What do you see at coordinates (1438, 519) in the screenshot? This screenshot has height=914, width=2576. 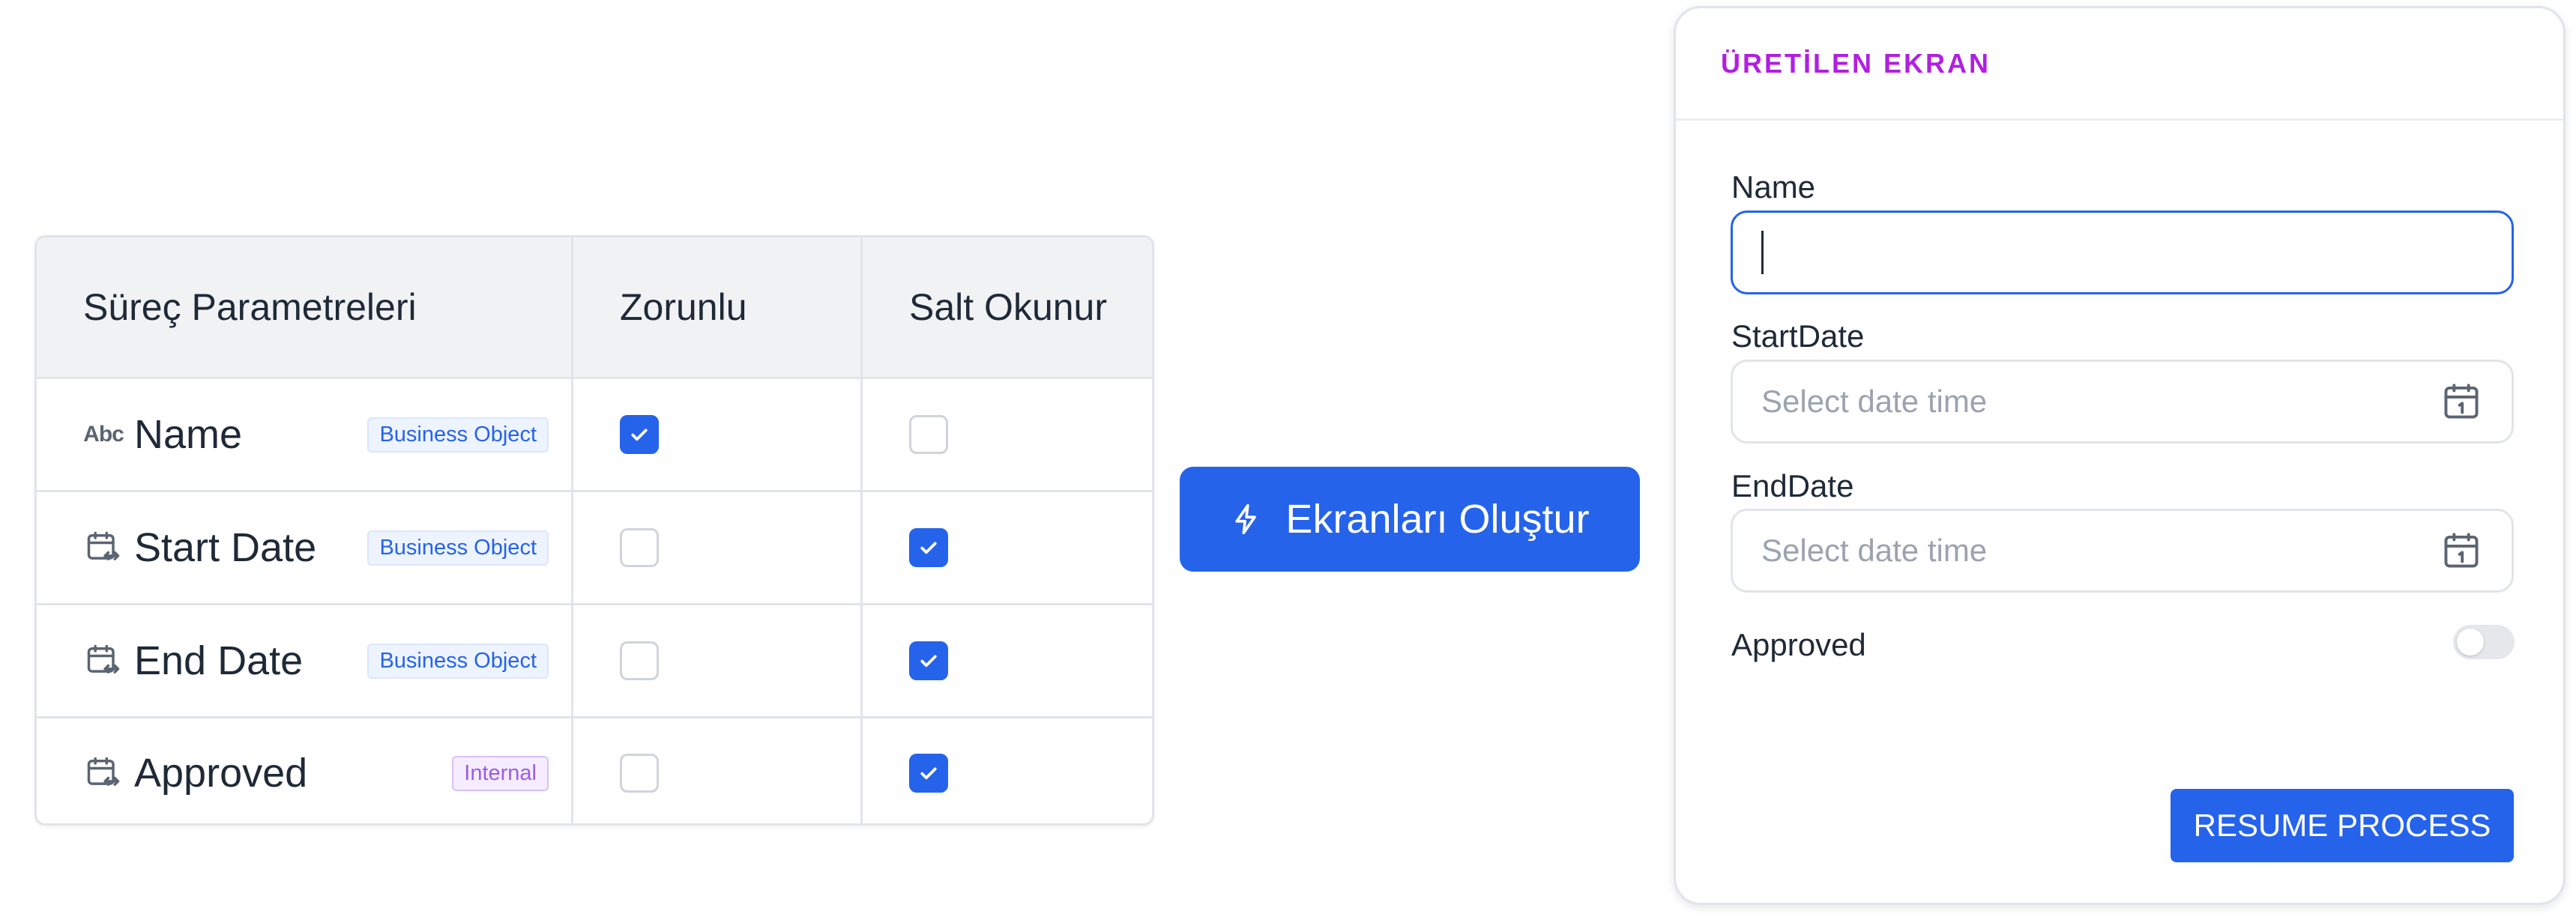 I see `generate-screens-label: Ekranları Oluştur` at bounding box center [1438, 519].